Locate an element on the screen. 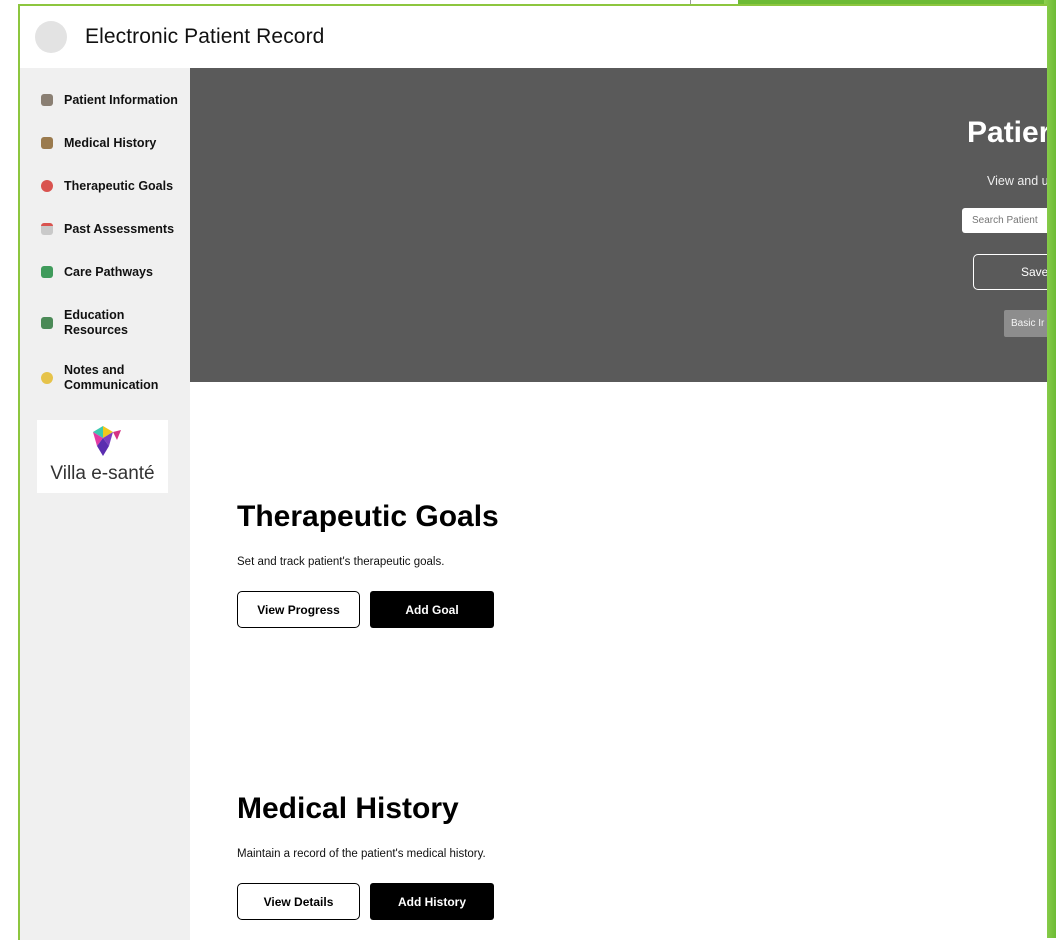 This screenshot has height=940, width=1056. sidebar-item-medical-history: Medical History is located at coordinates (105, 143).